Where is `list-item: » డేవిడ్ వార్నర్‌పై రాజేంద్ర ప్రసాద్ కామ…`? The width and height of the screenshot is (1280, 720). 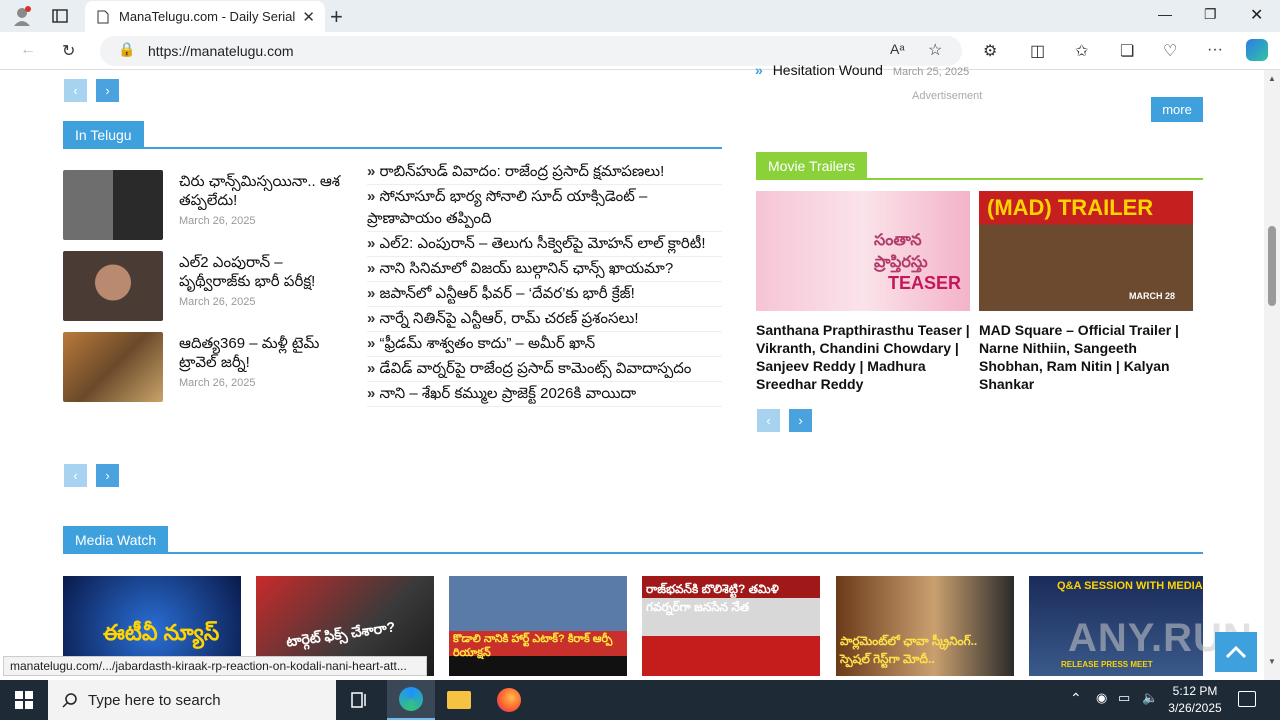 list-item: » డేవిడ్ వార్నర్‌పై రాజేంద్ర ప్రసాద్ కామ… is located at coordinates (544, 369).